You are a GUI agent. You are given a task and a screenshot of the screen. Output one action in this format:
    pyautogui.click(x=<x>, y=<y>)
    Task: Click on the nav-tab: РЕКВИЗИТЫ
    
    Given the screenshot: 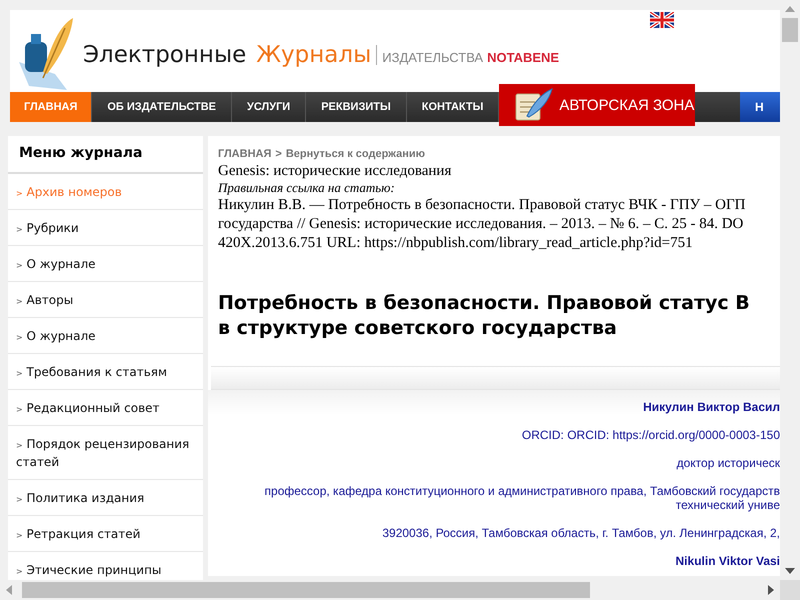 What is the action you would take?
    pyautogui.click(x=356, y=107)
    